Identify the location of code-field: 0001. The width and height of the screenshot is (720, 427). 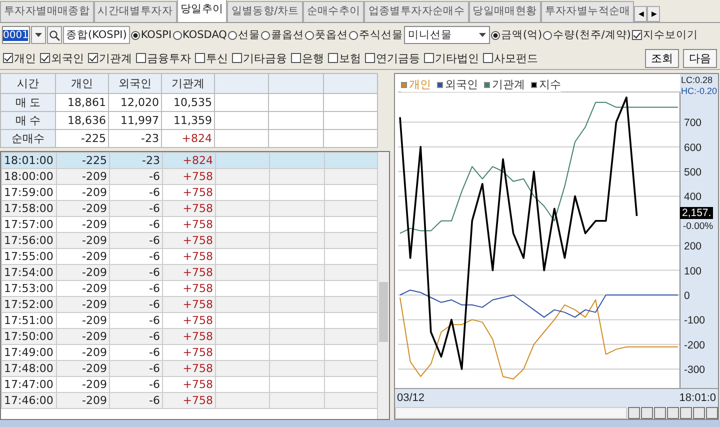
(16, 35).